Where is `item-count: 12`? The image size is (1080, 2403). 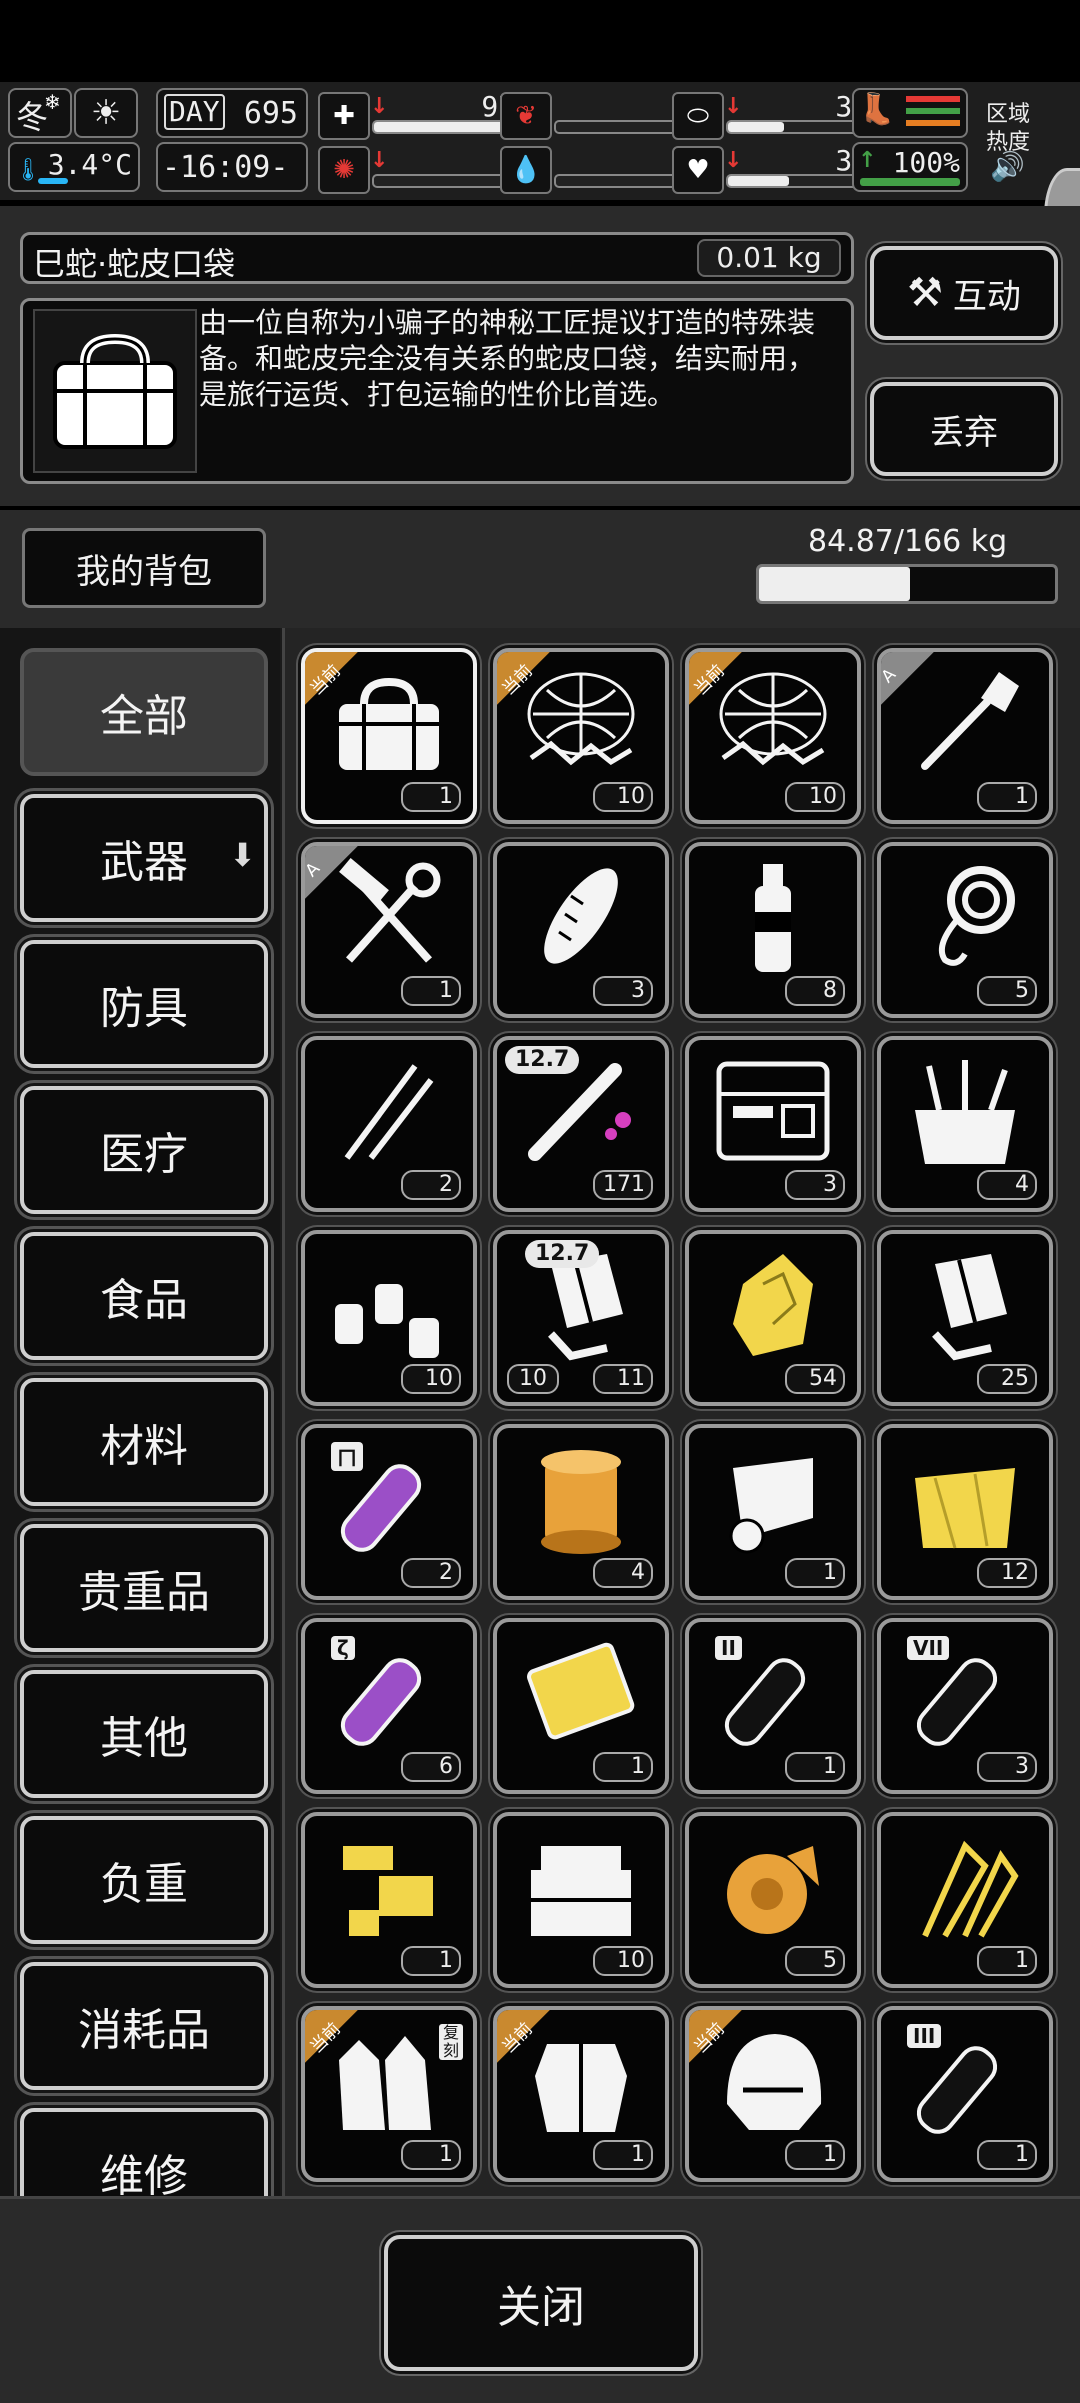 item-count: 12 is located at coordinates (1007, 1573).